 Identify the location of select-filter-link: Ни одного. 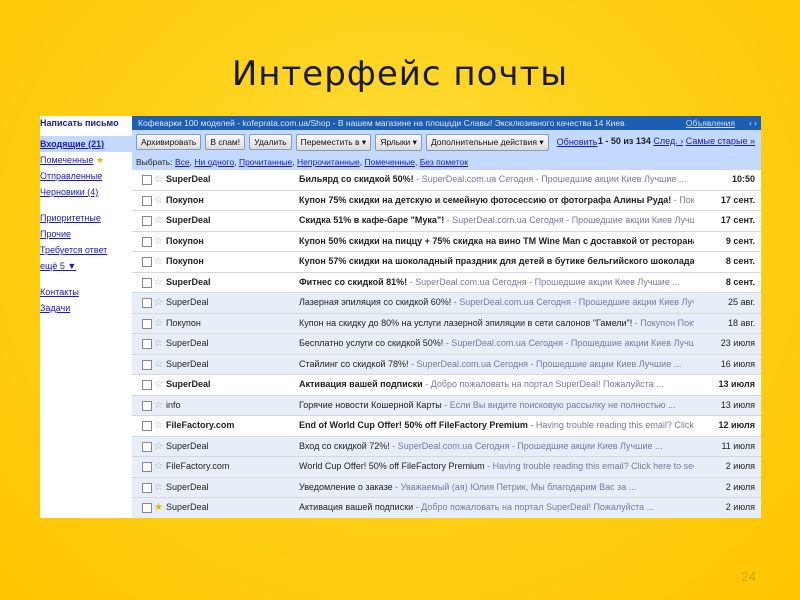
(214, 162).